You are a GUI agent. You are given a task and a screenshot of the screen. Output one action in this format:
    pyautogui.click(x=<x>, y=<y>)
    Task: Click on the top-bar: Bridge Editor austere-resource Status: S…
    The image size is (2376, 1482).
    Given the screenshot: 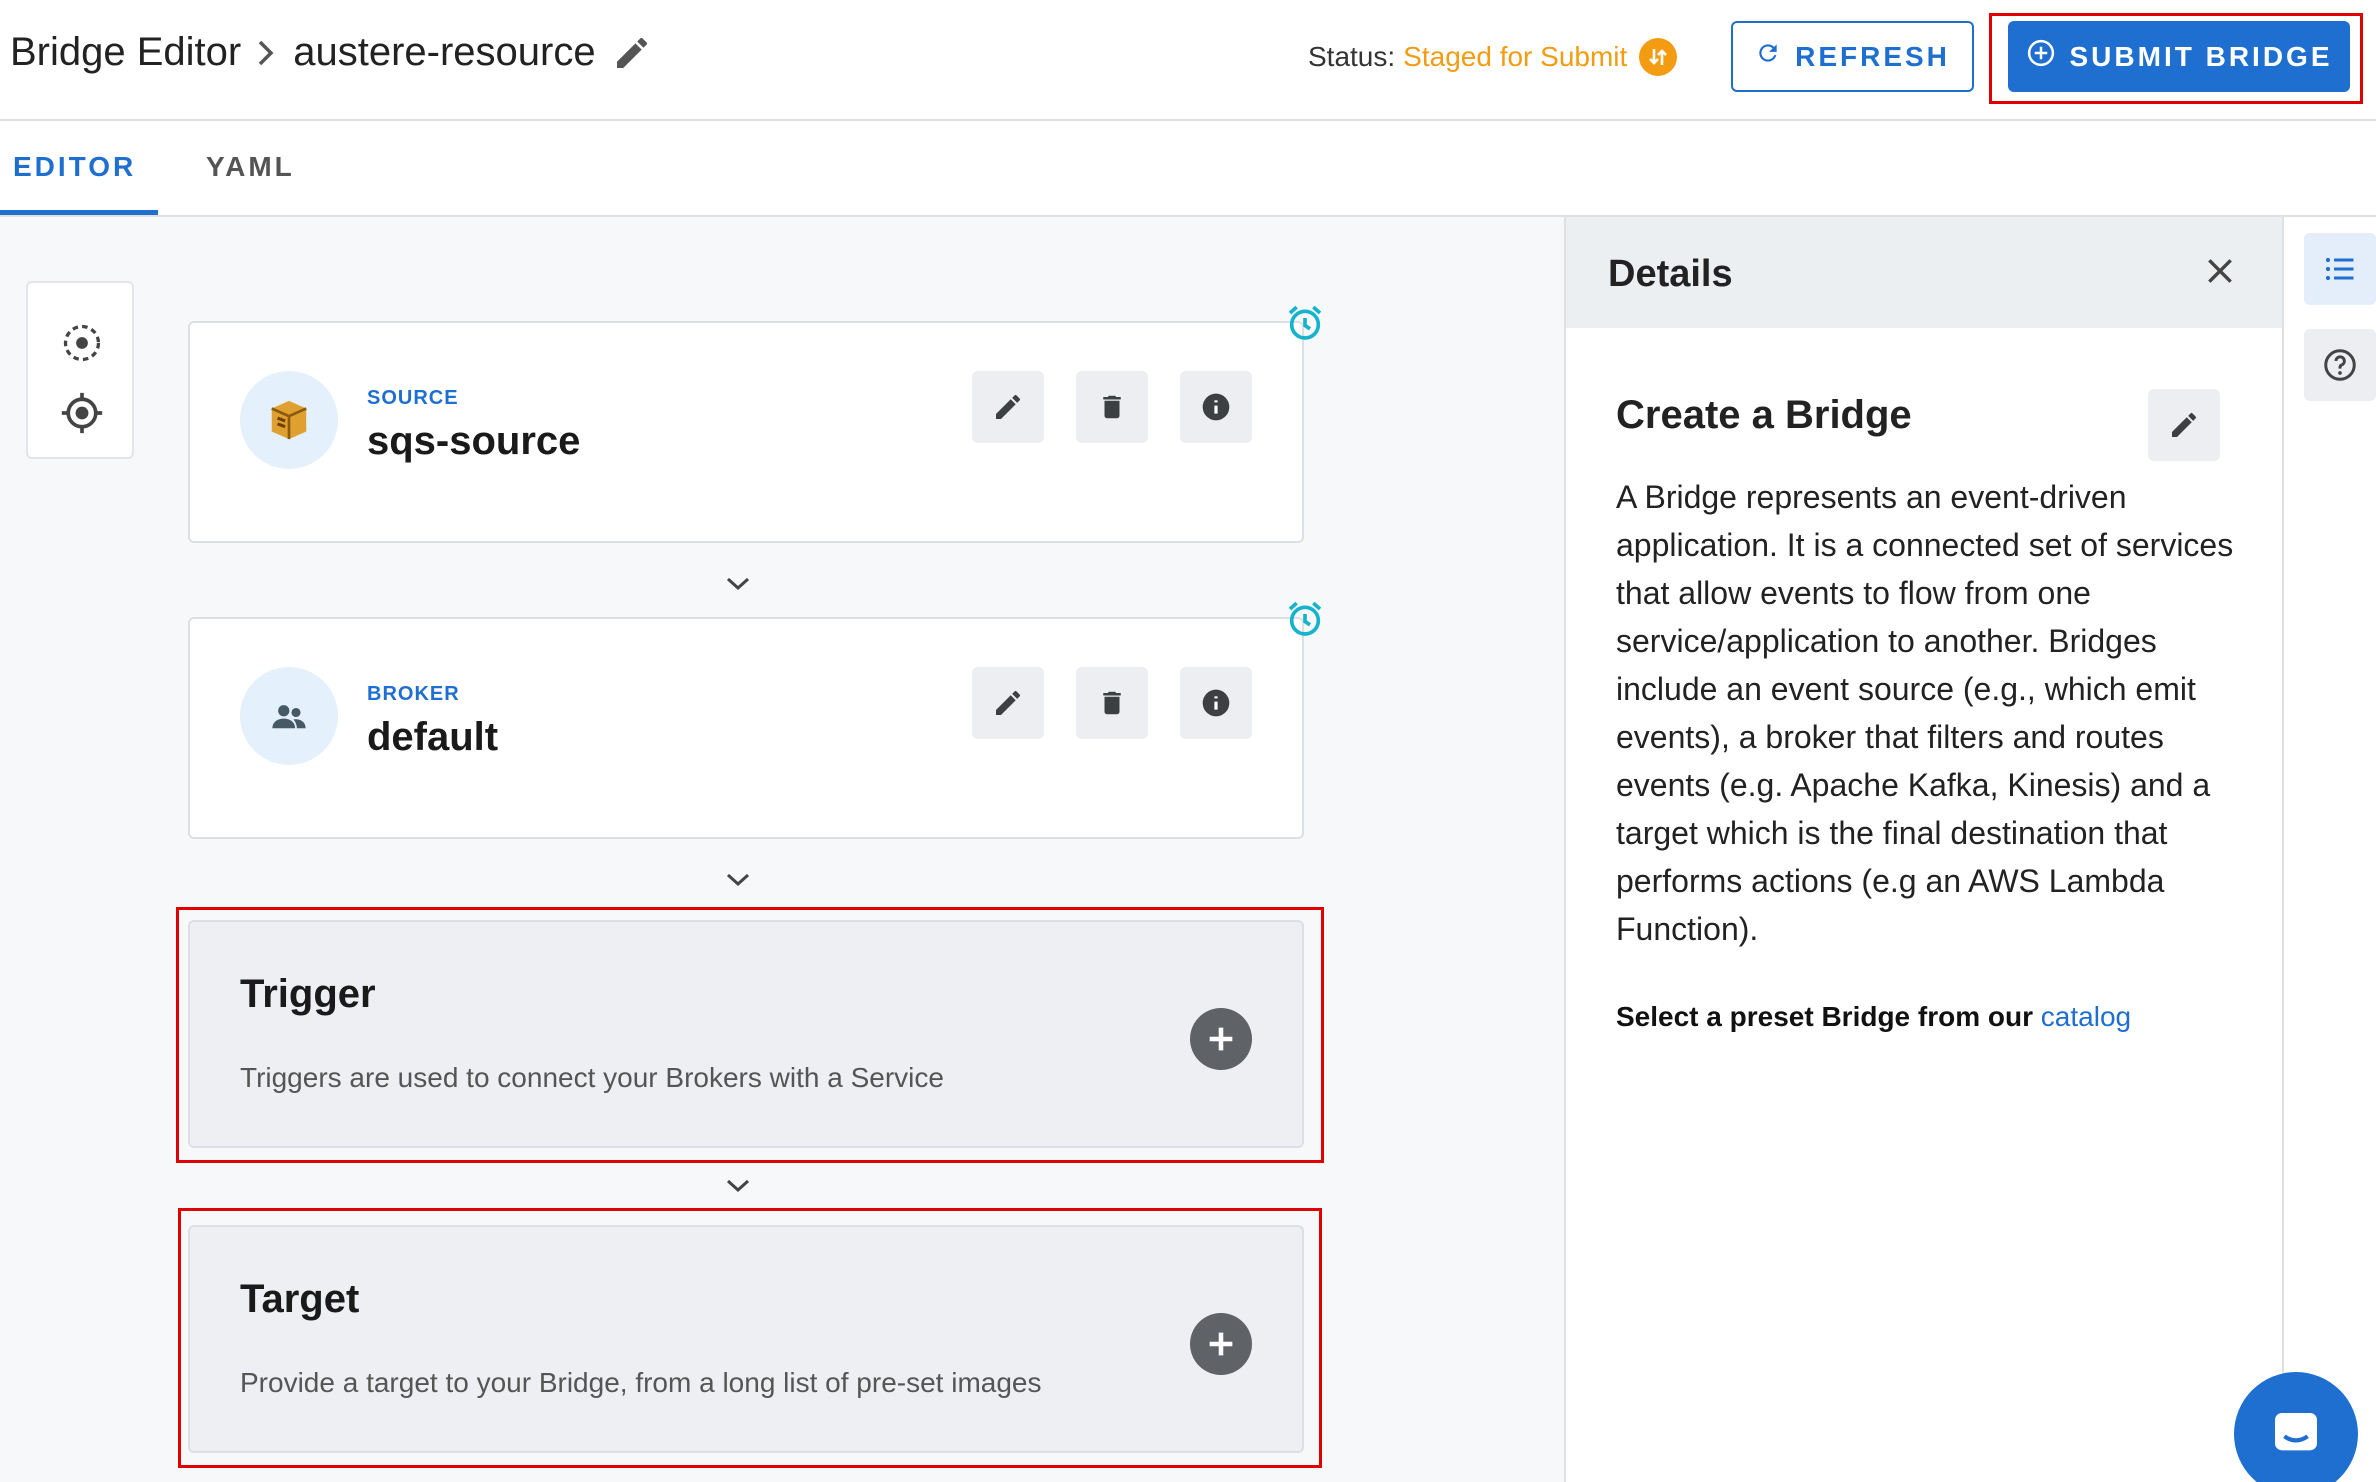 What is the action you would take?
    pyautogui.click(x=1188, y=60)
    